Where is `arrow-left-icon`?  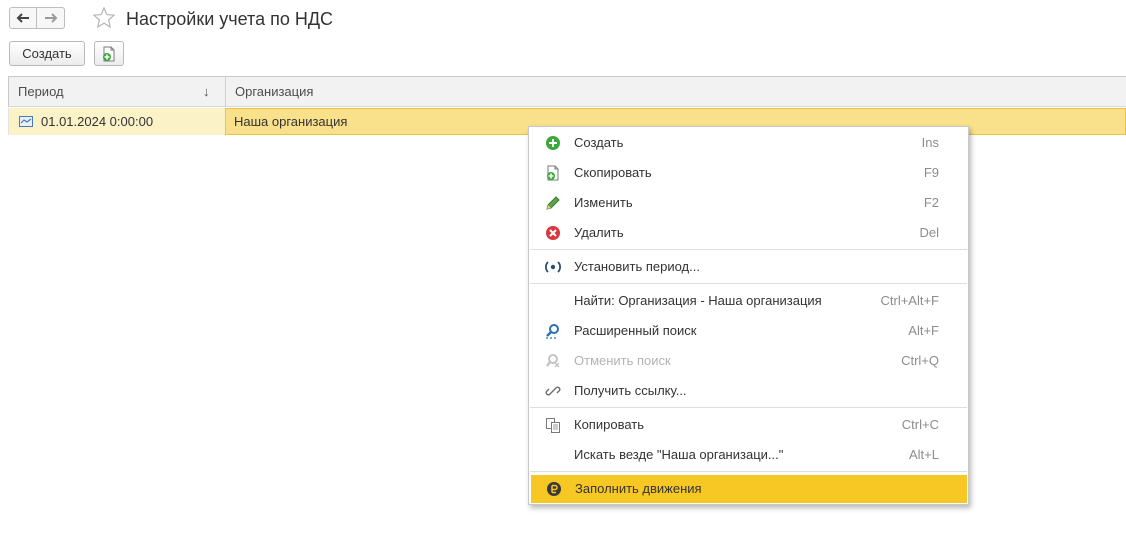
arrow-left-icon is located at coordinates (22, 18).